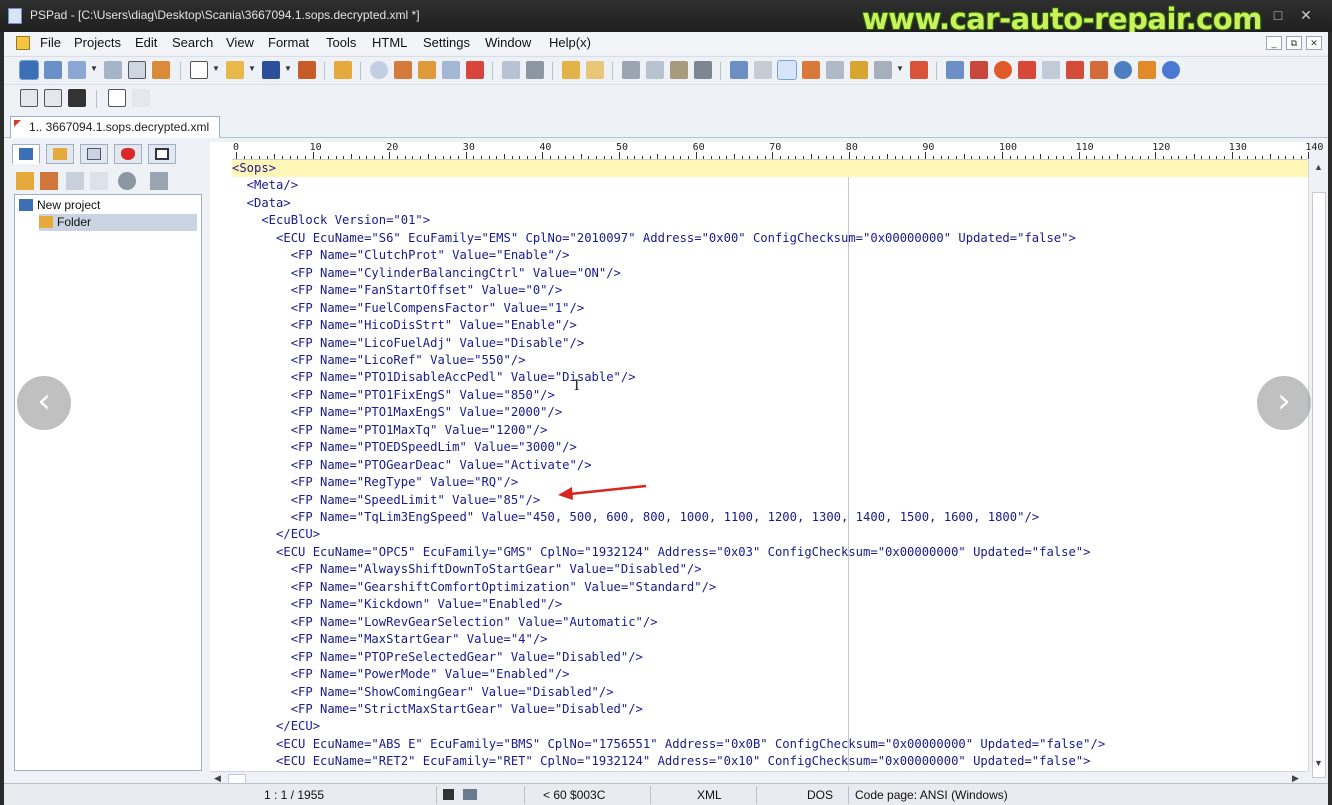  I want to click on pspad-app-icon, so click(15, 16).